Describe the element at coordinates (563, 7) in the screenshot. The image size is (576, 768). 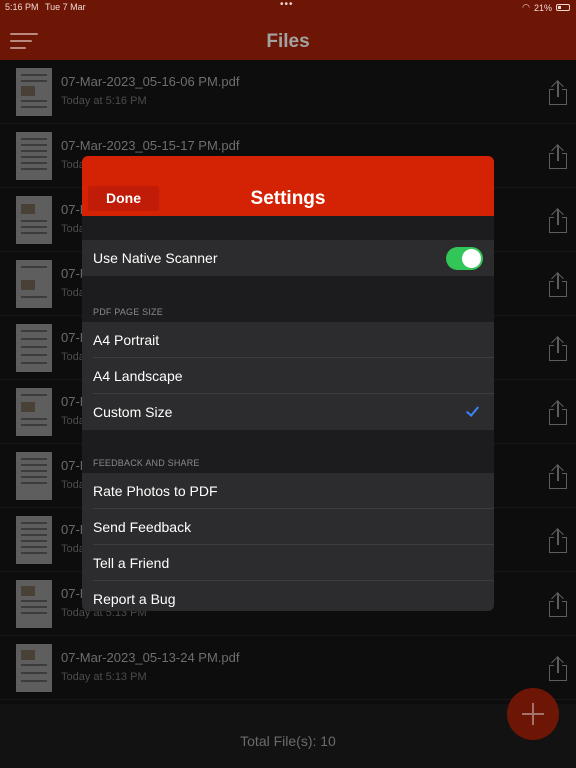
I see `battery-icon` at that location.